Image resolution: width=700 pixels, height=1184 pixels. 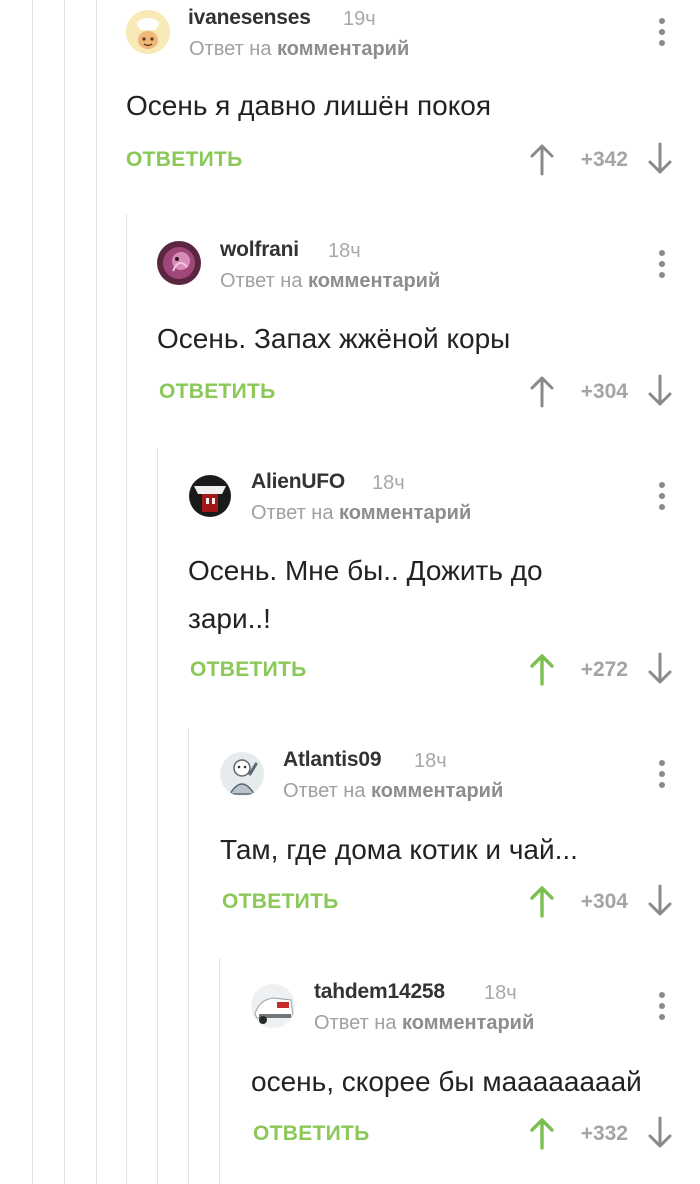 I want to click on rating-value: +272, so click(x=604, y=669).